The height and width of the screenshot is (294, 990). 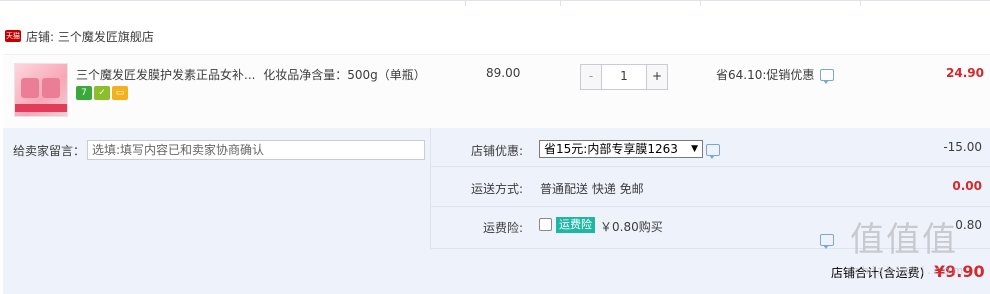 I want to click on watermark-text: zhizhizhi.com, so click(x=910, y=270).